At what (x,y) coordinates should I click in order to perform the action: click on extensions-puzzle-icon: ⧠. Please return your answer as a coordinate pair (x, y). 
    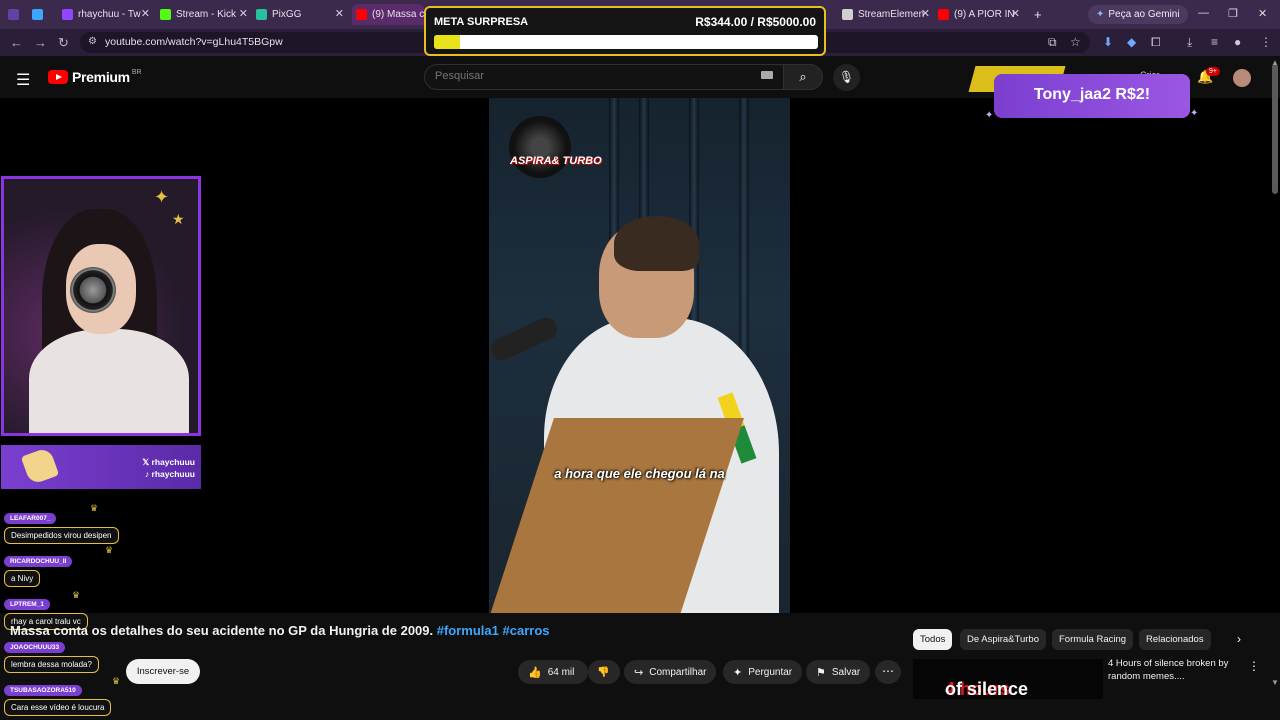
    Looking at the image, I should click on (1156, 42).